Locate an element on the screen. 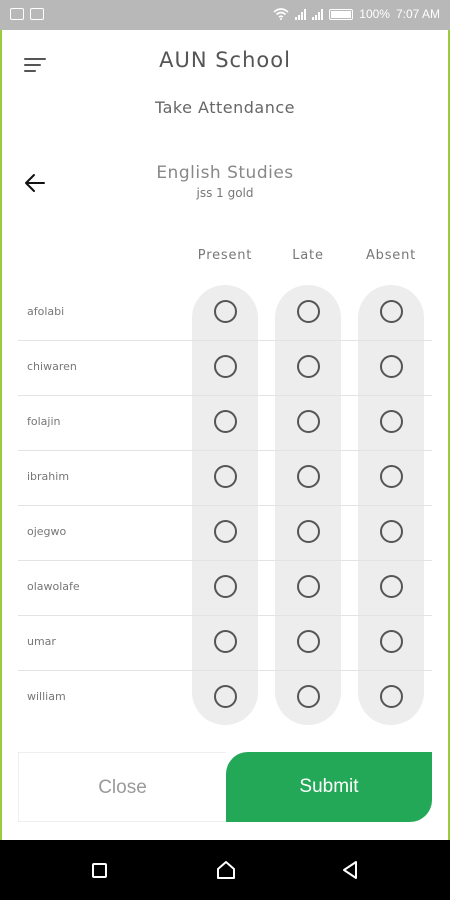 This screenshot has width=450, height=900. student-name: folajin is located at coordinates (44, 421).